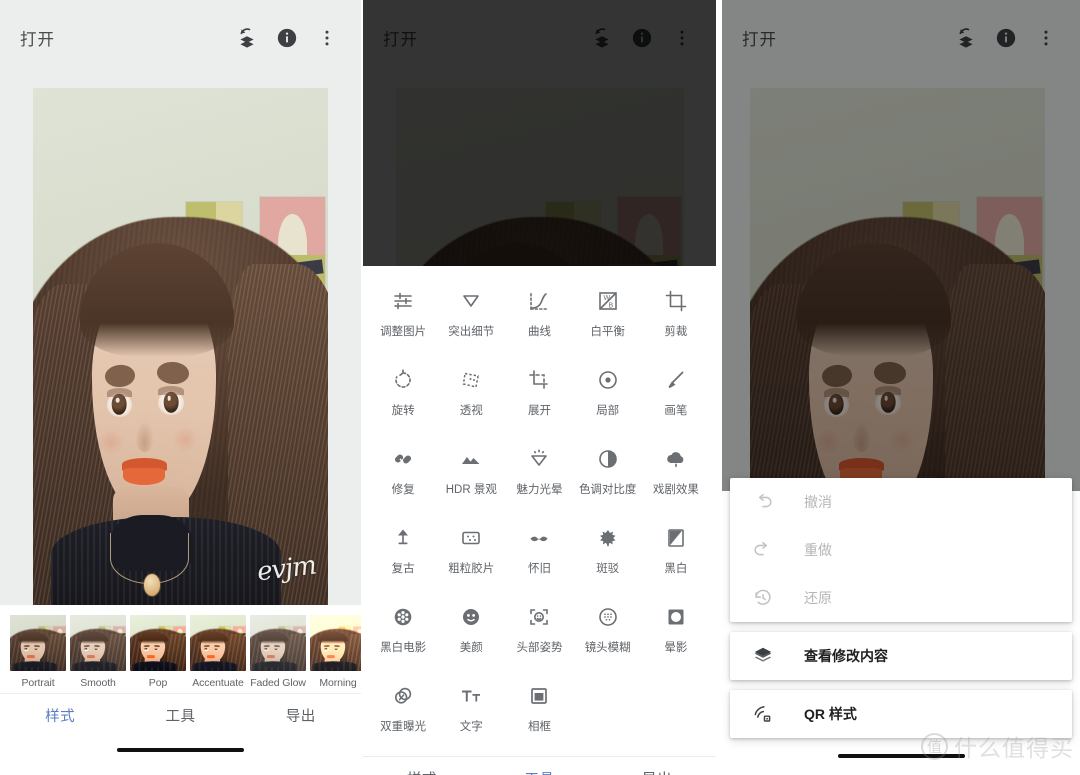 The image size is (1080, 775). Describe the element at coordinates (471, 396) in the screenshot. I see `tool-perspective: 透视` at that location.